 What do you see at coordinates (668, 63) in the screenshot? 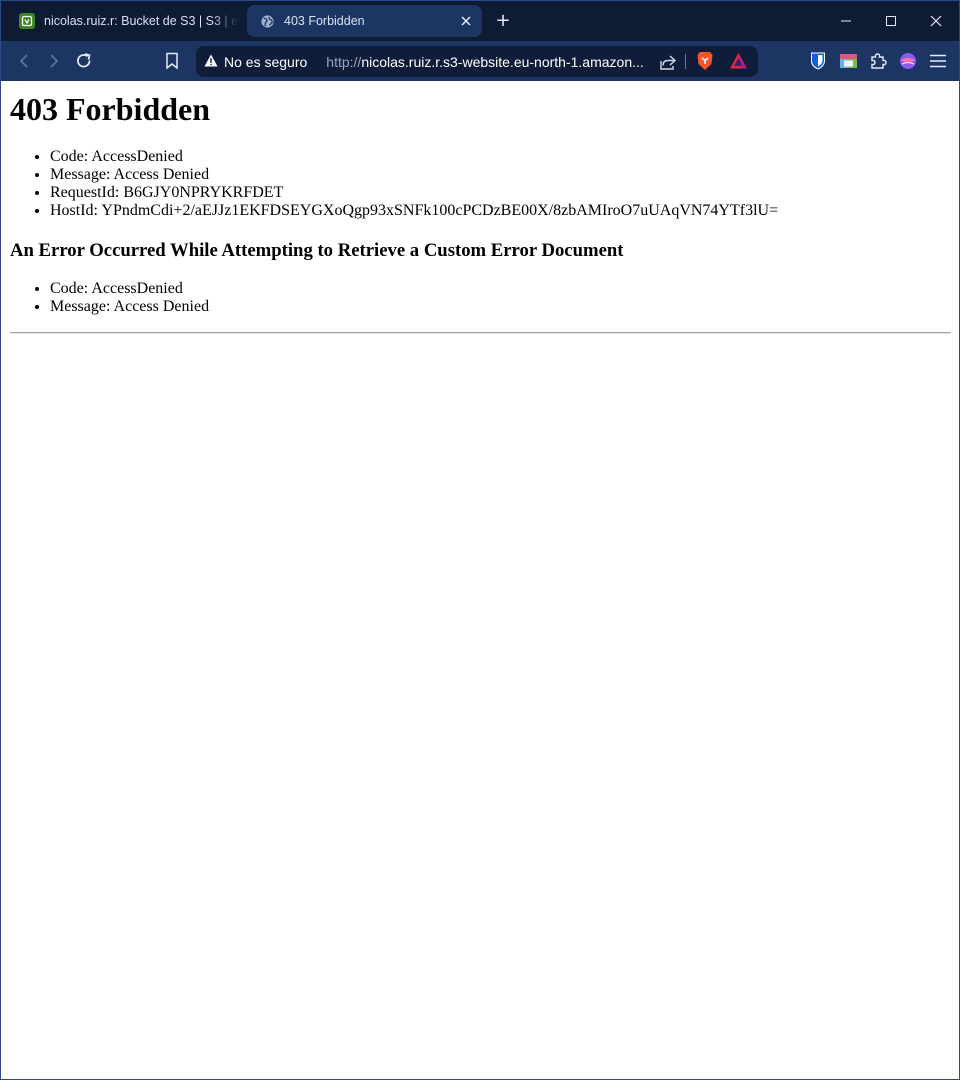
I see `share-icon` at bounding box center [668, 63].